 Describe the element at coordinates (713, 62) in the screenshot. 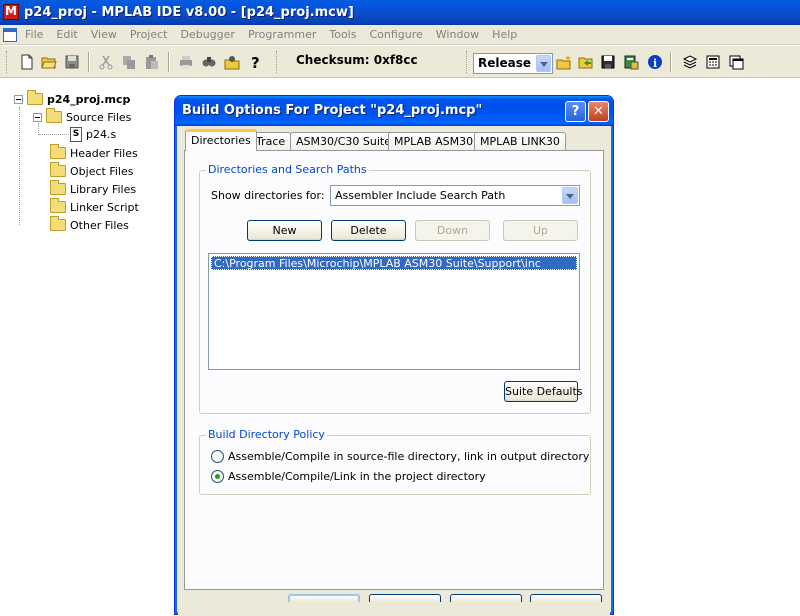

I see `calculator-icon` at that location.